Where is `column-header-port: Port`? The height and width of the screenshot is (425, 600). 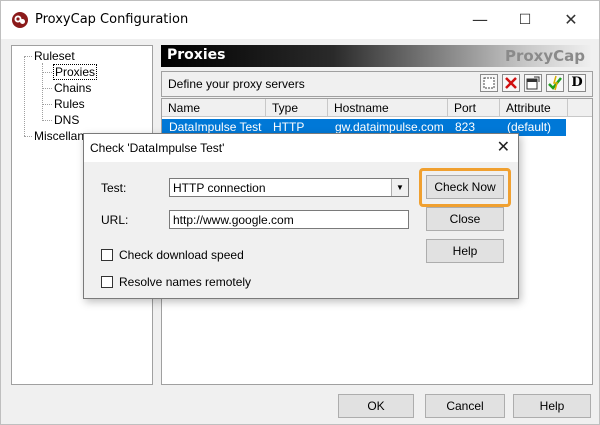 column-header-port: Port is located at coordinates (474, 108).